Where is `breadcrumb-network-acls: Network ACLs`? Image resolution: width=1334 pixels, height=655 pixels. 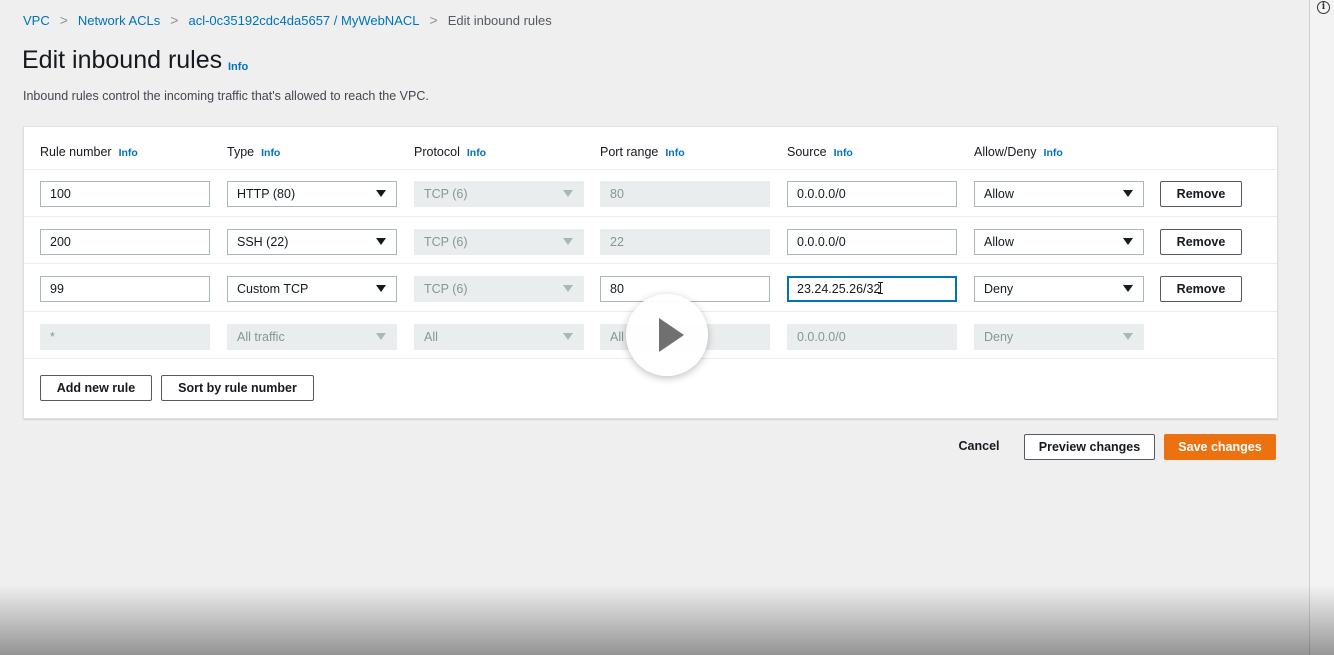
breadcrumb-network-acls: Network ACLs is located at coordinates (119, 20).